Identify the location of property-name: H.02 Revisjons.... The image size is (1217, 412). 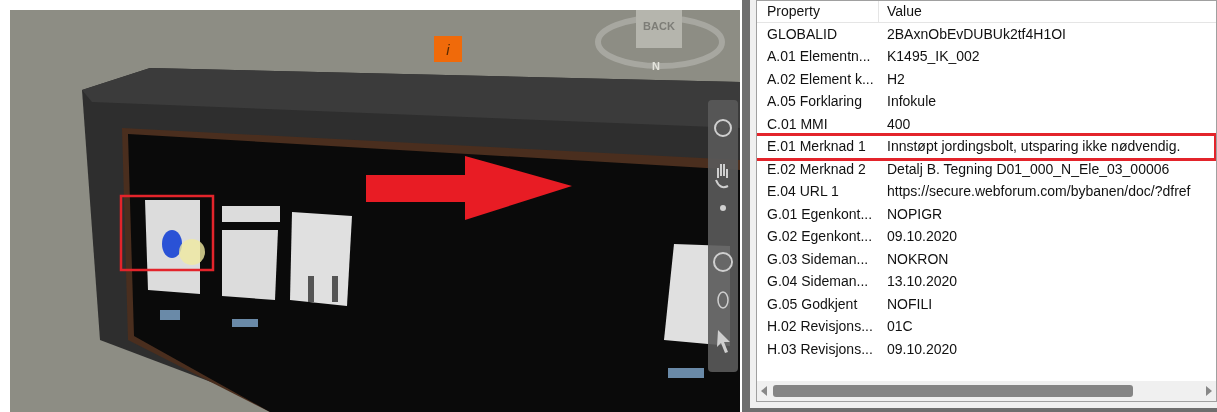
(820, 327).